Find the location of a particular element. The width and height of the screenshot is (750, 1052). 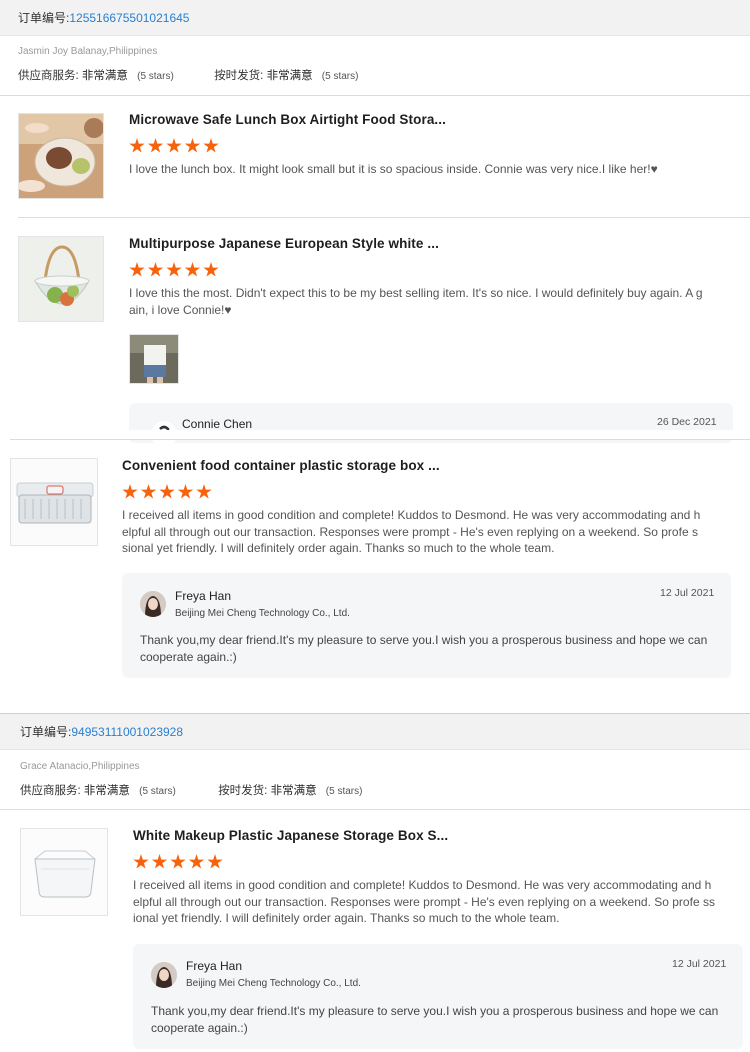

order-number: 94953111001023928 is located at coordinates (127, 732).